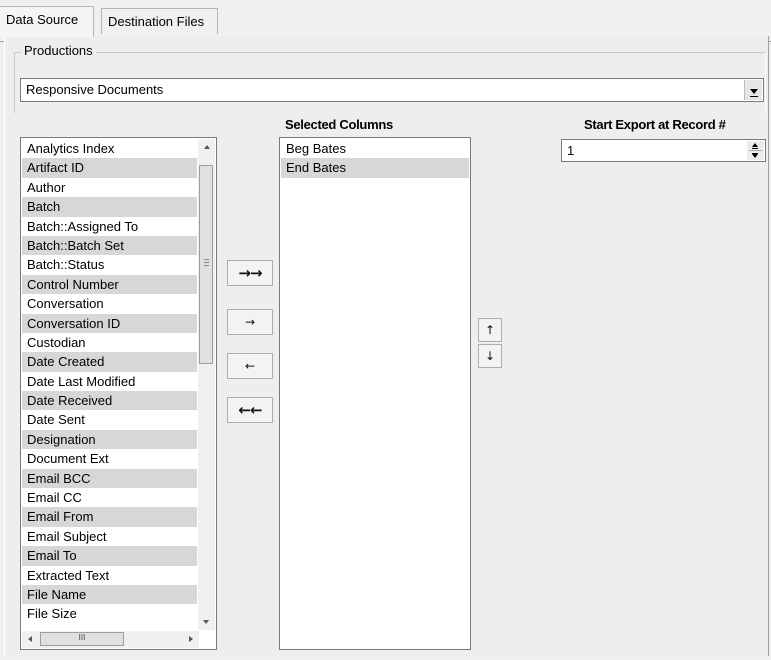 This screenshot has width=771, height=660. I want to click on available-fields-hscroll: III, so click(110, 639).